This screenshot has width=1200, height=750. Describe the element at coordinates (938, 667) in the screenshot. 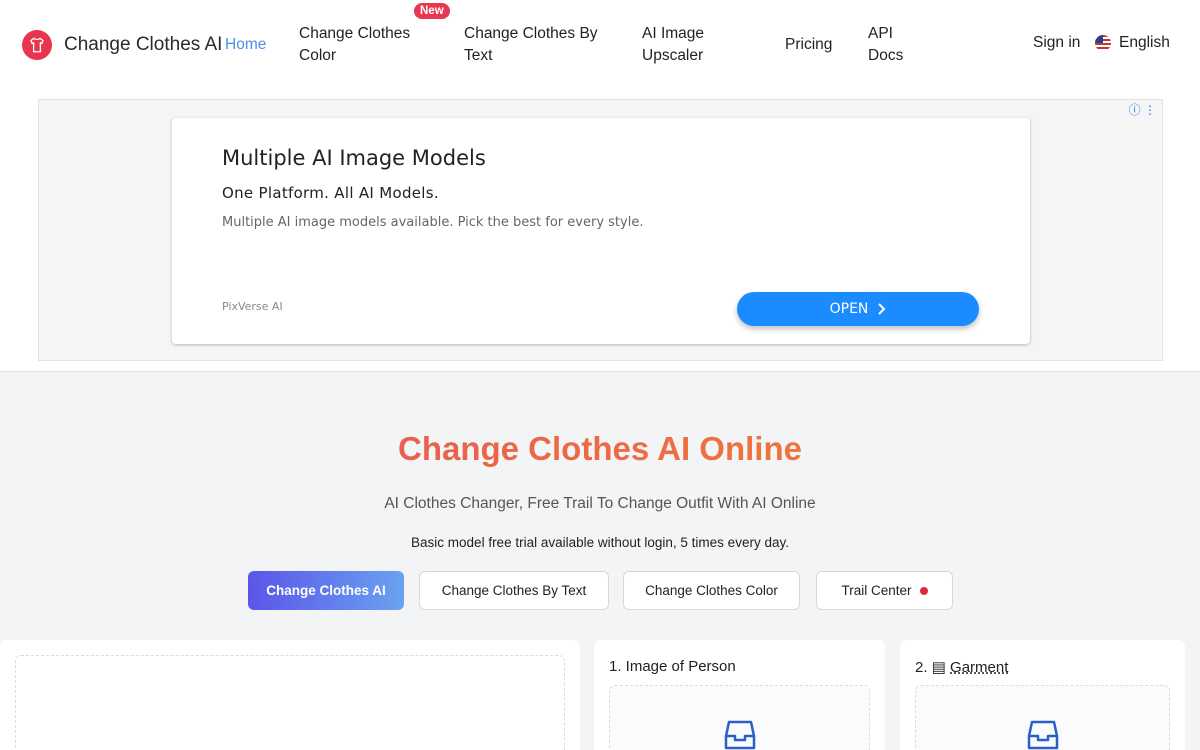

I see `garment-icon: ▤` at that location.